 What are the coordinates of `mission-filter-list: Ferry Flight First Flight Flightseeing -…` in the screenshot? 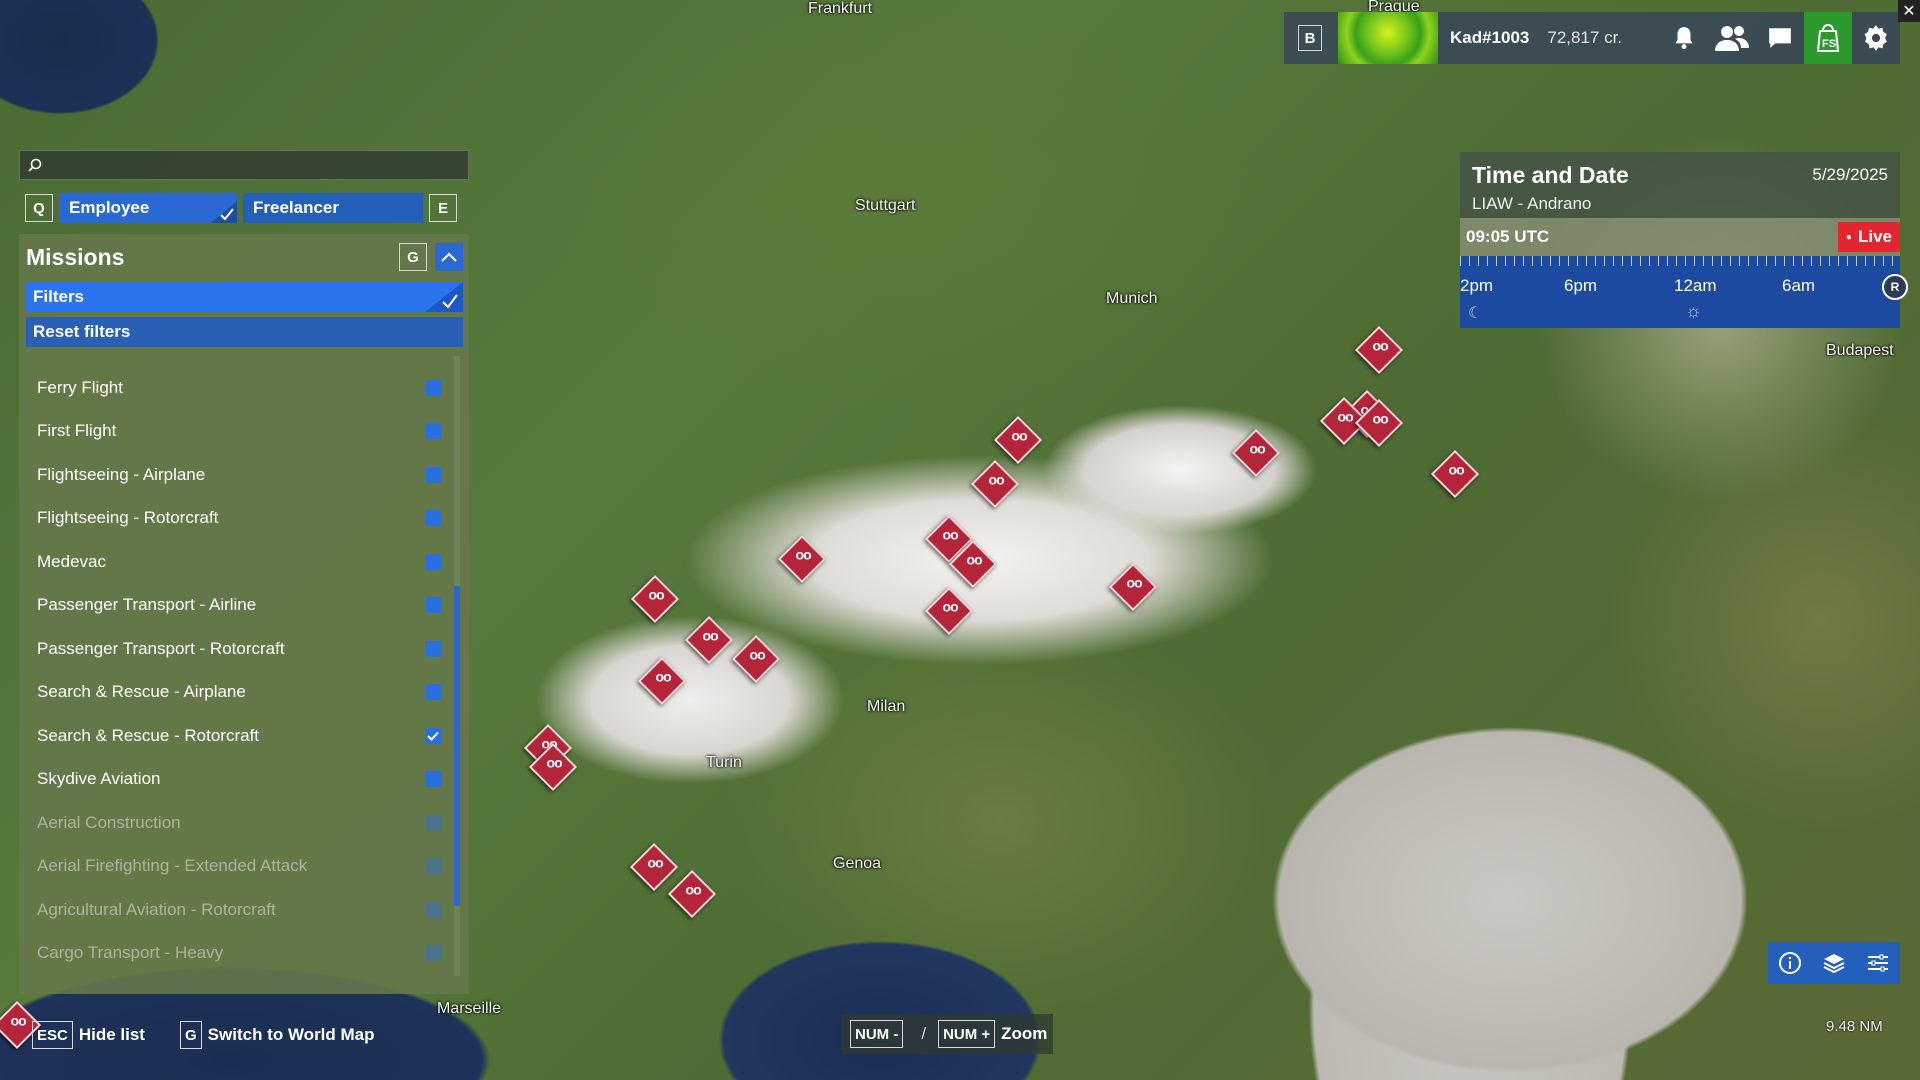 It's located at (234, 678).